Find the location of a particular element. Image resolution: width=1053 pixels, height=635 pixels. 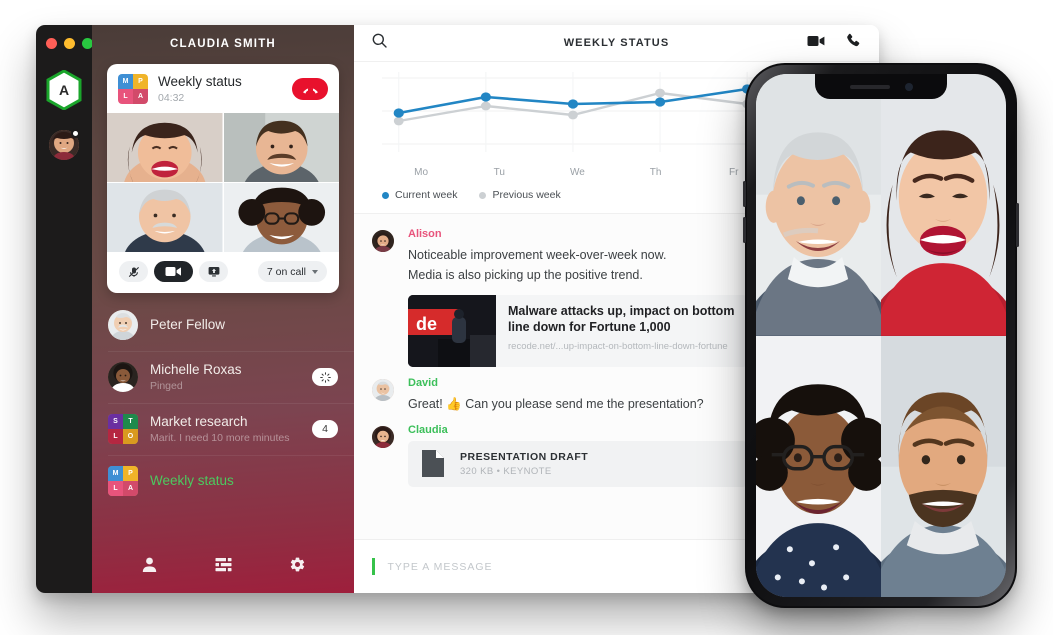

speaker-grille-icon is located at coordinates (869, 86).